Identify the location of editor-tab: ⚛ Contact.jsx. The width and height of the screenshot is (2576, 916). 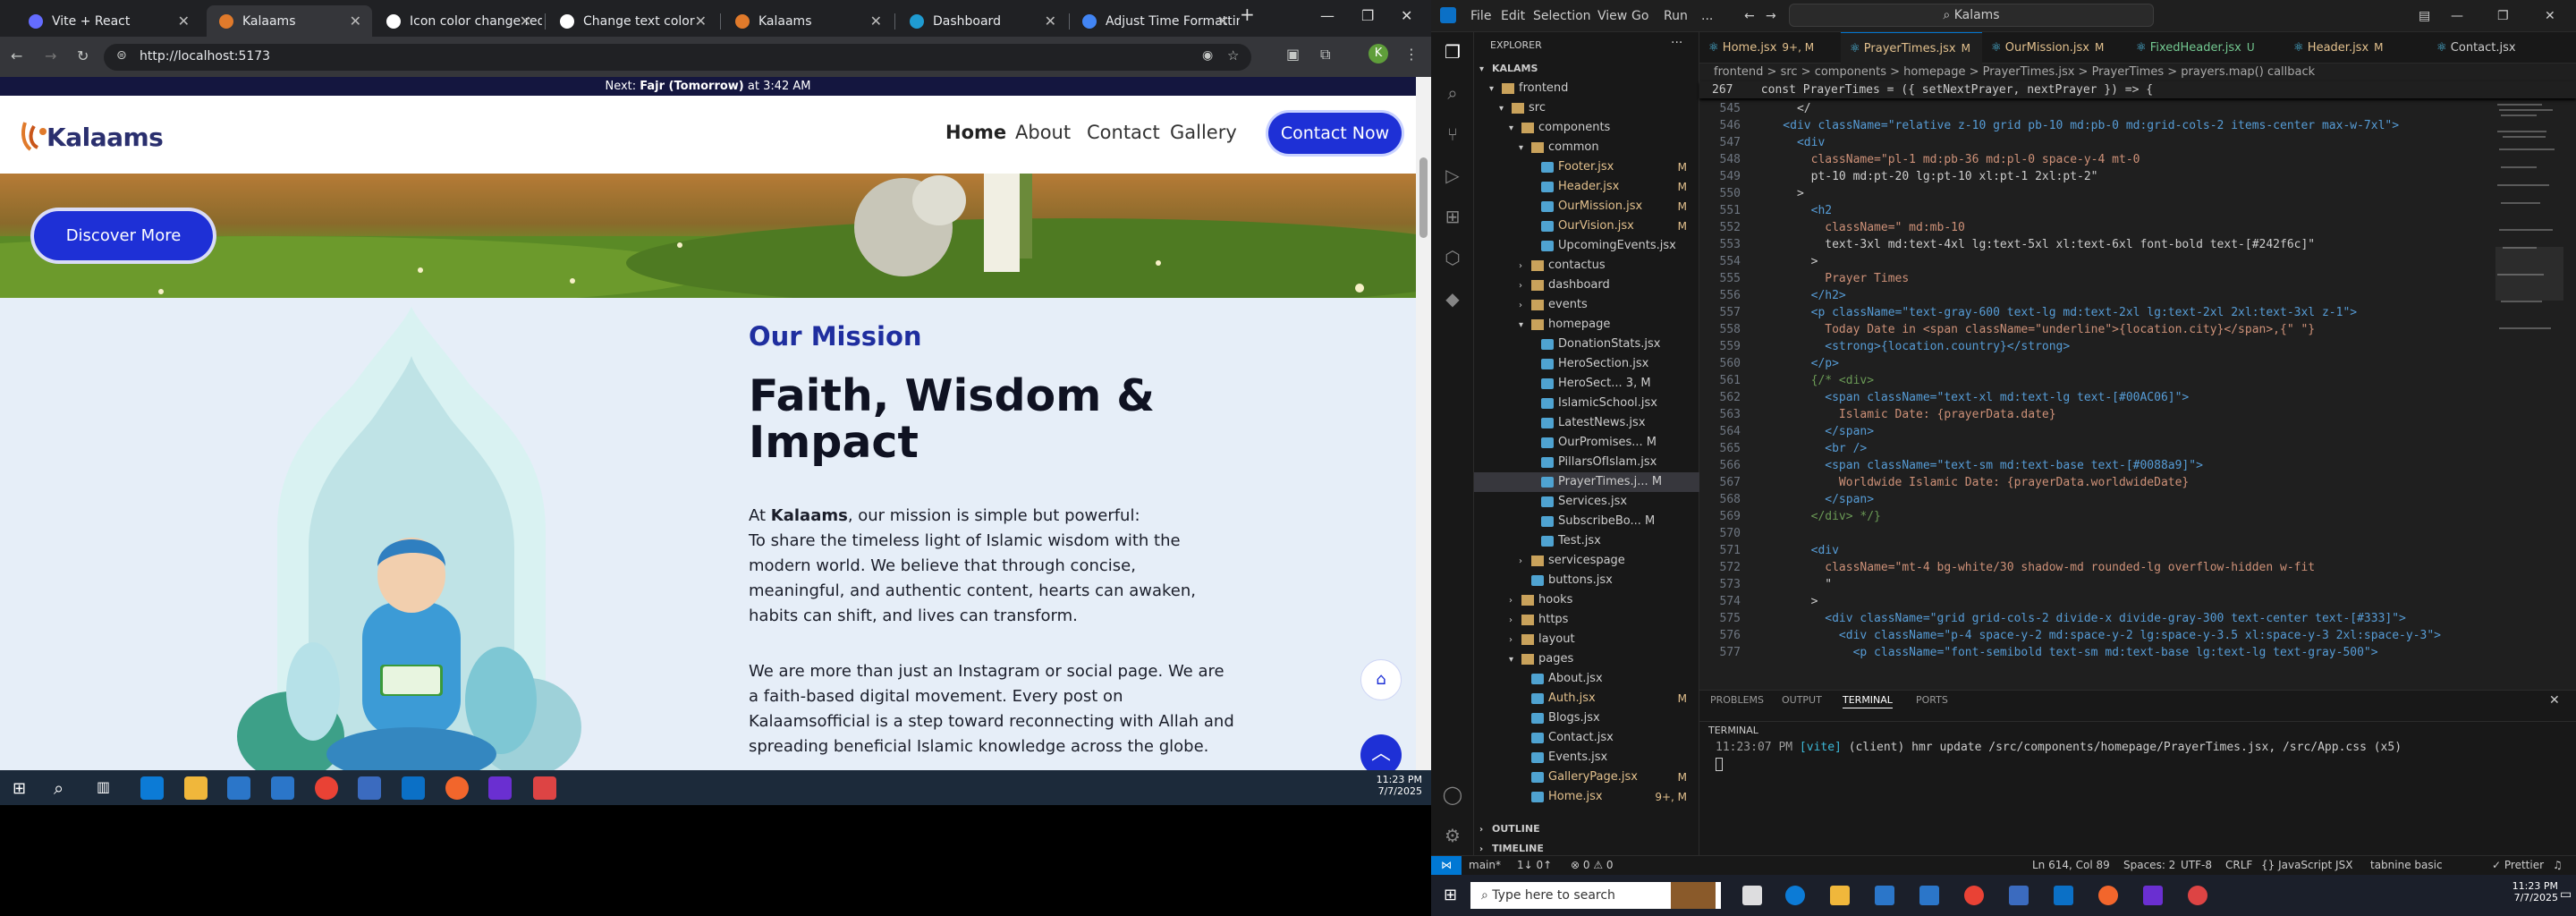
(2495, 48).